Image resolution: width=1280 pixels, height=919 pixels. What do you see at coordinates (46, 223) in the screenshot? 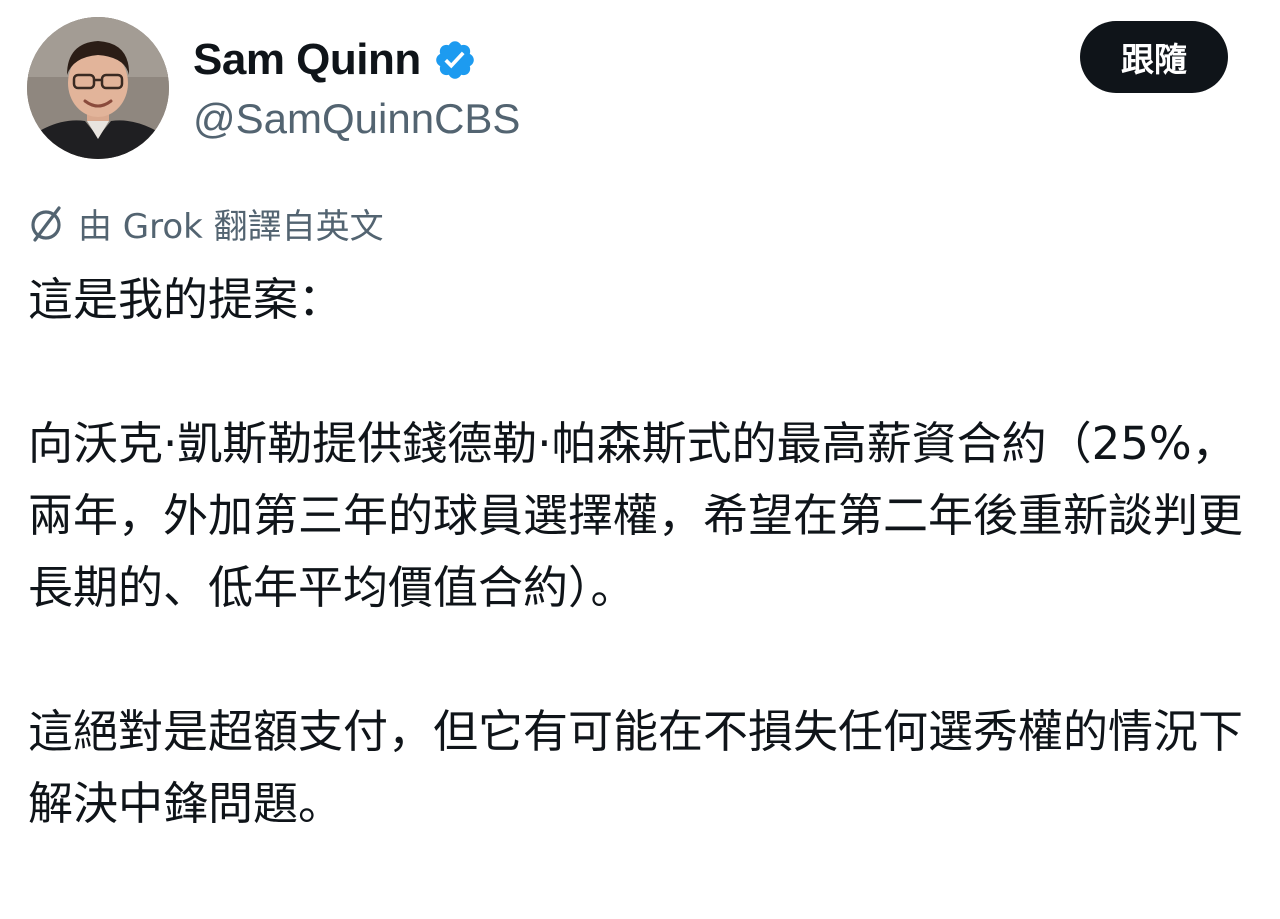
I see `grok-icon` at bounding box center [46, 223].